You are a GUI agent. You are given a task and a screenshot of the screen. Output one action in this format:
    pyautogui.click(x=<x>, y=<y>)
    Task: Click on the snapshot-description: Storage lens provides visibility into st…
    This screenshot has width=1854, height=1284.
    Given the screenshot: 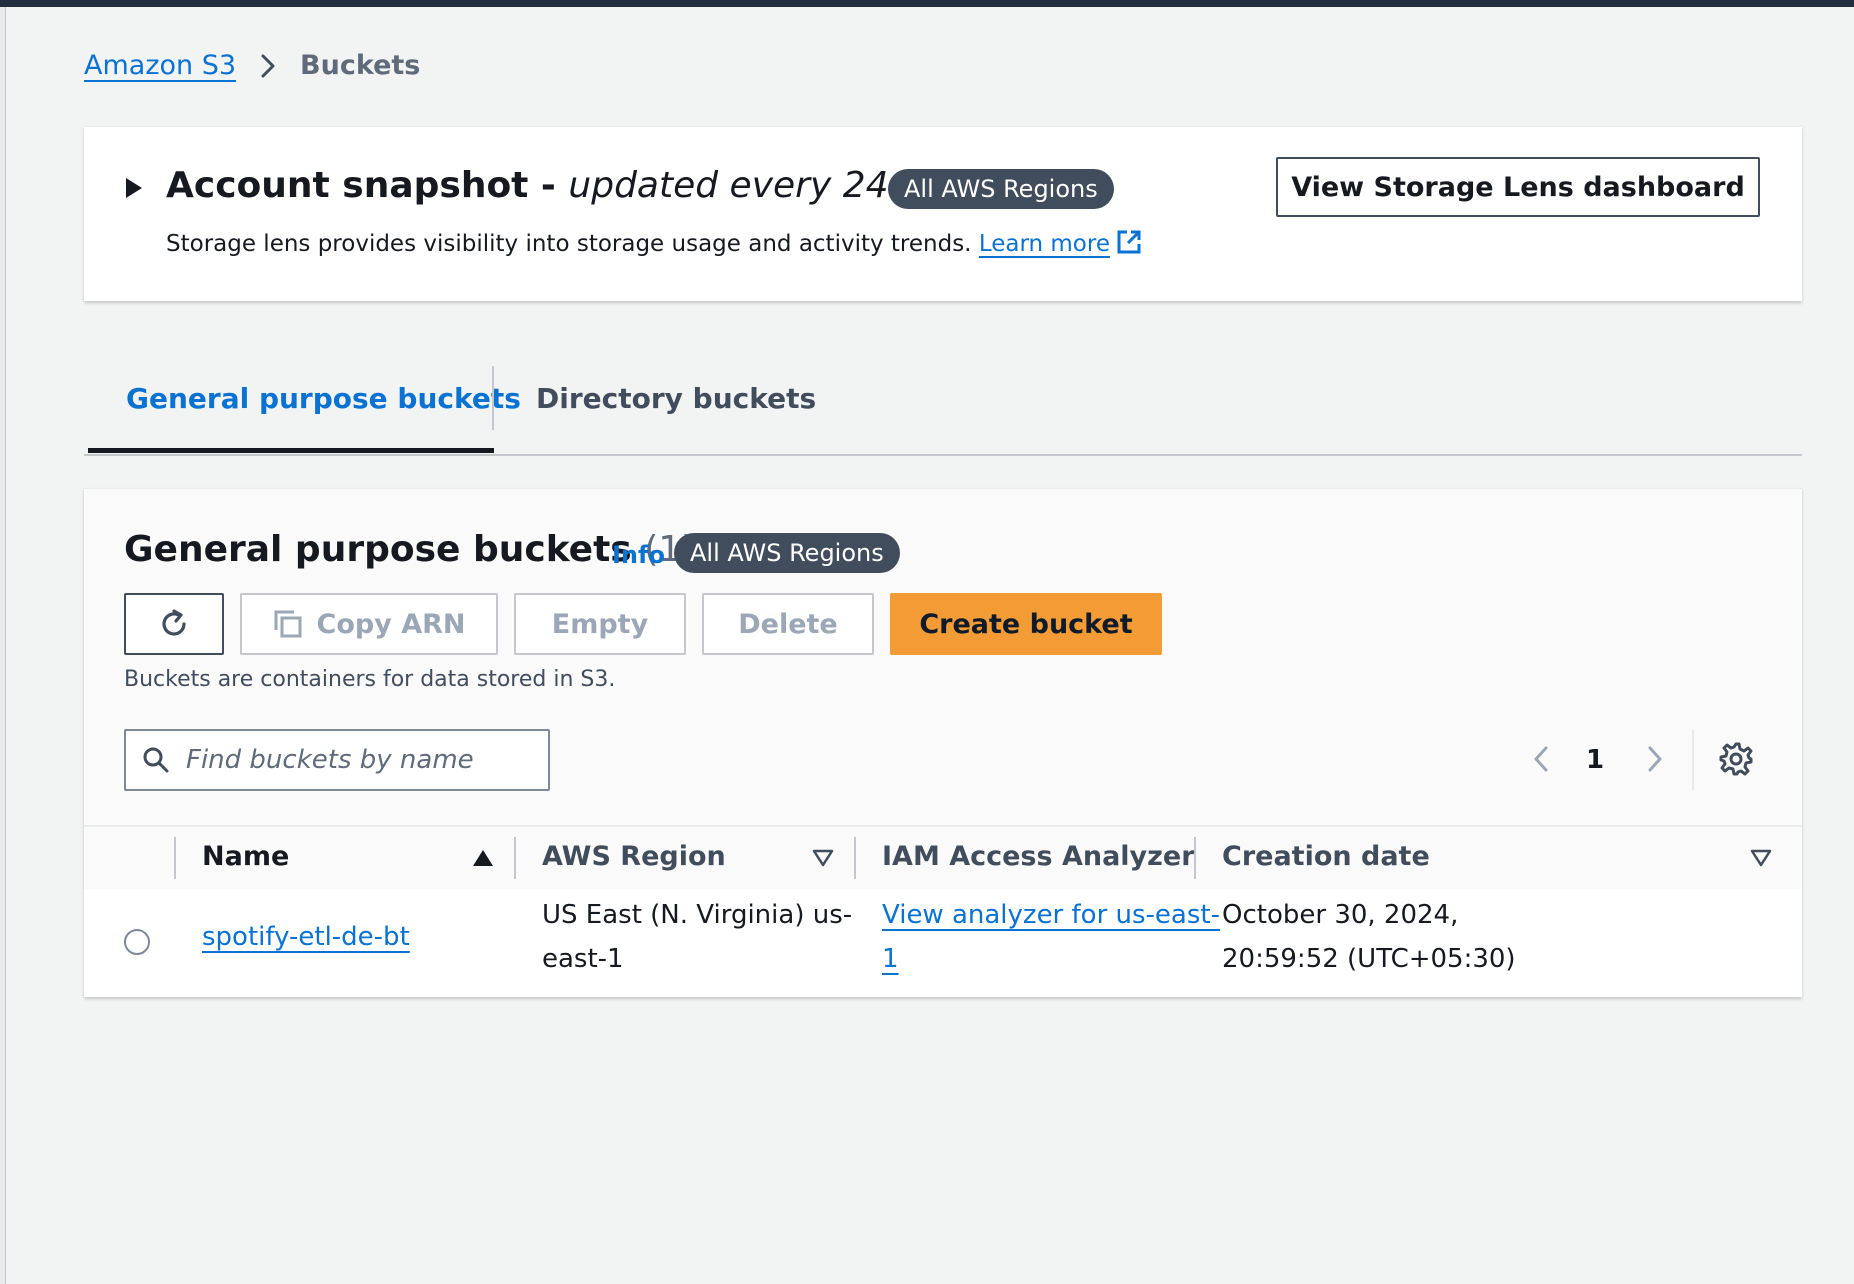 What is the action you would take?
    pyautogui.click(x=654, y=245)
    